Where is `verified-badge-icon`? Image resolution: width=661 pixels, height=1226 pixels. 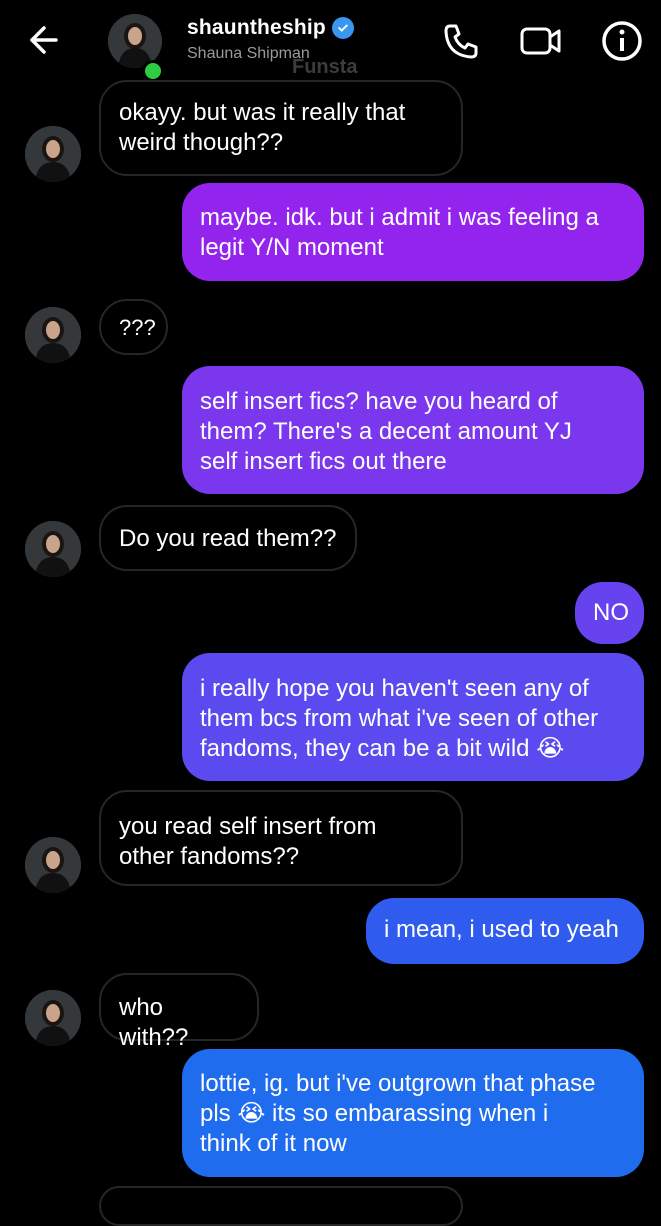
verified-badge-icon is located at coordinates (342, 28).